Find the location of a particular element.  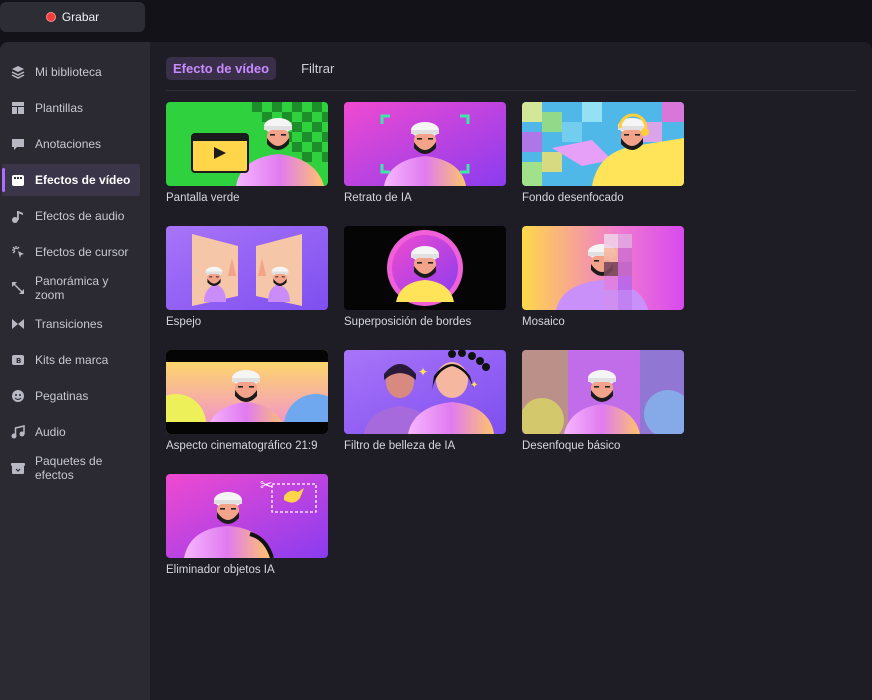

tab-bar: Efecto de vídeo Filtrar is located at coordinates (262, 68).